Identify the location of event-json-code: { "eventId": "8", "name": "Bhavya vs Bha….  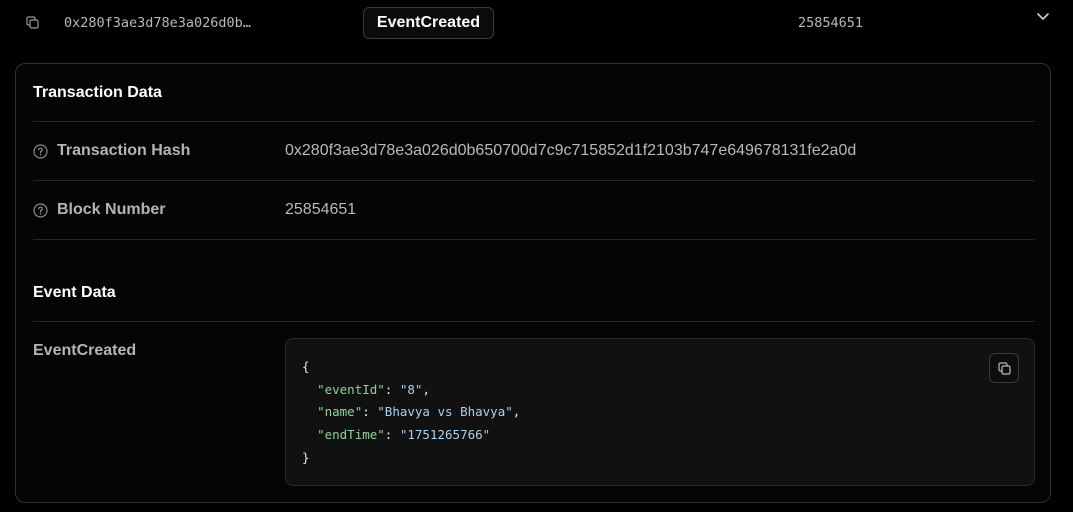
(411, 412).